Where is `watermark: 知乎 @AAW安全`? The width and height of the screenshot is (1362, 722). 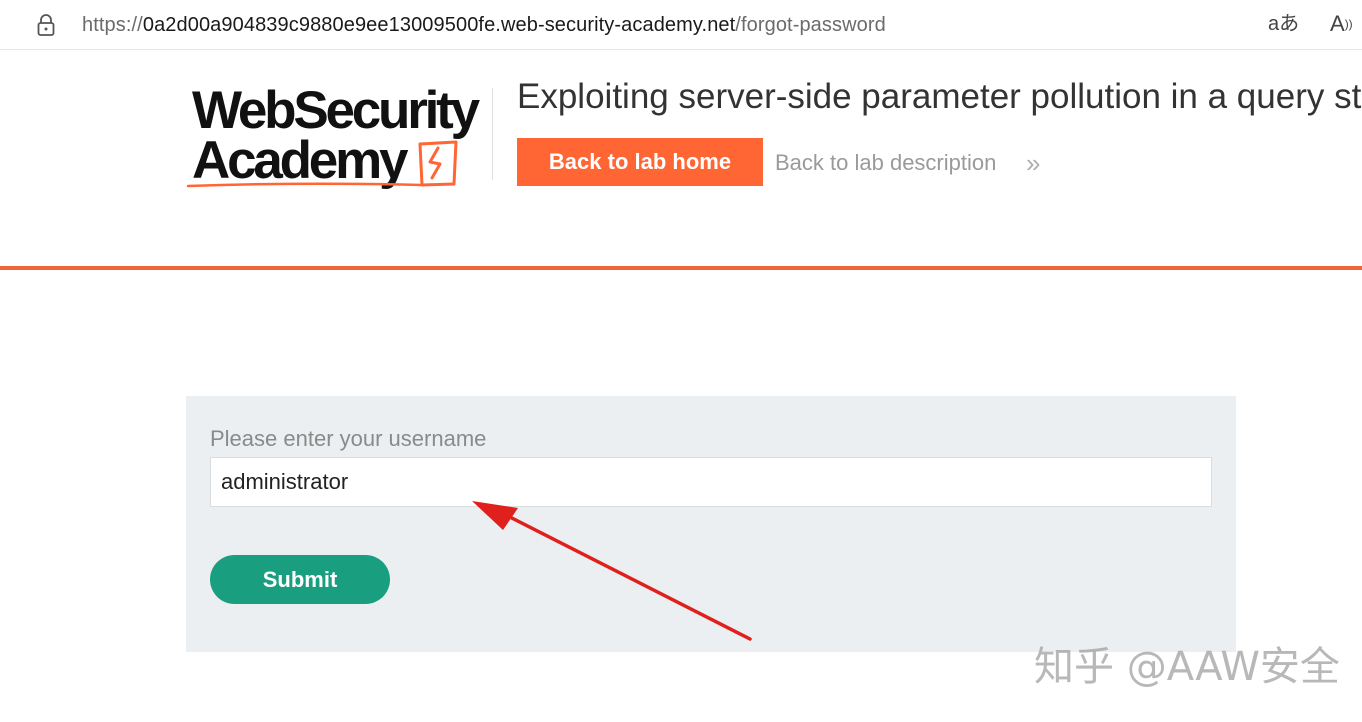 watermark: 知乎 @AAW安全 is located at coordinates (1187, 667).